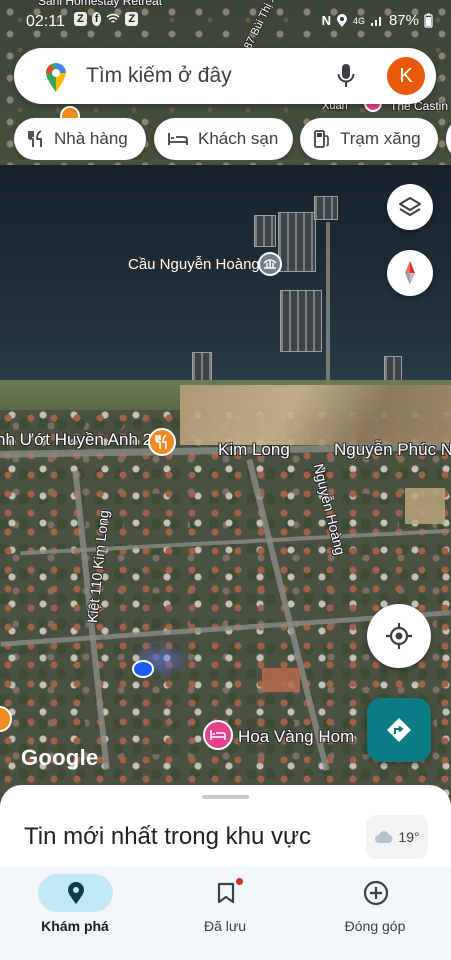 Image resolution: width=451 pixels, height=960 pixels. What do you see at coordinates (143, 669) in the screenshot?
I see `my-location-dot` at bounding box center [143, 669].